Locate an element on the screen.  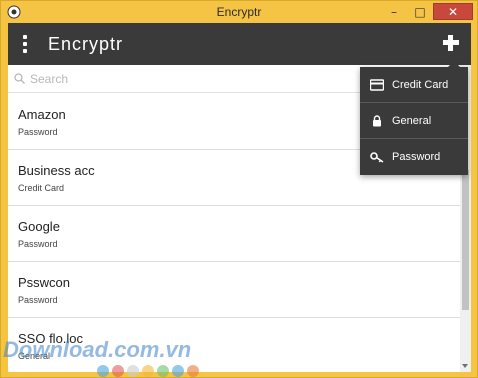
watermark-text: Download.com.vn is located at coordinates (97, 349).